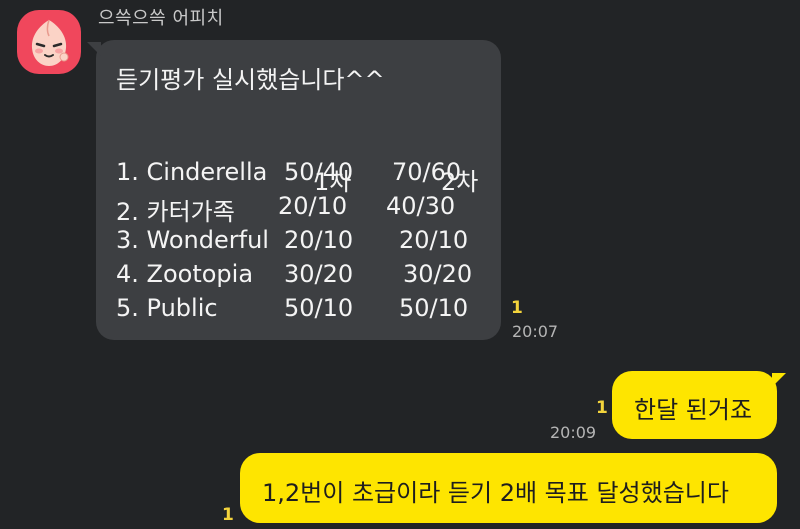 This screenshot has height=529, width=800. What do you see at coordinates (185, 274) in the screenshot?
I see `row-name: 4. Zootopia` at bounding box center [185, 274].